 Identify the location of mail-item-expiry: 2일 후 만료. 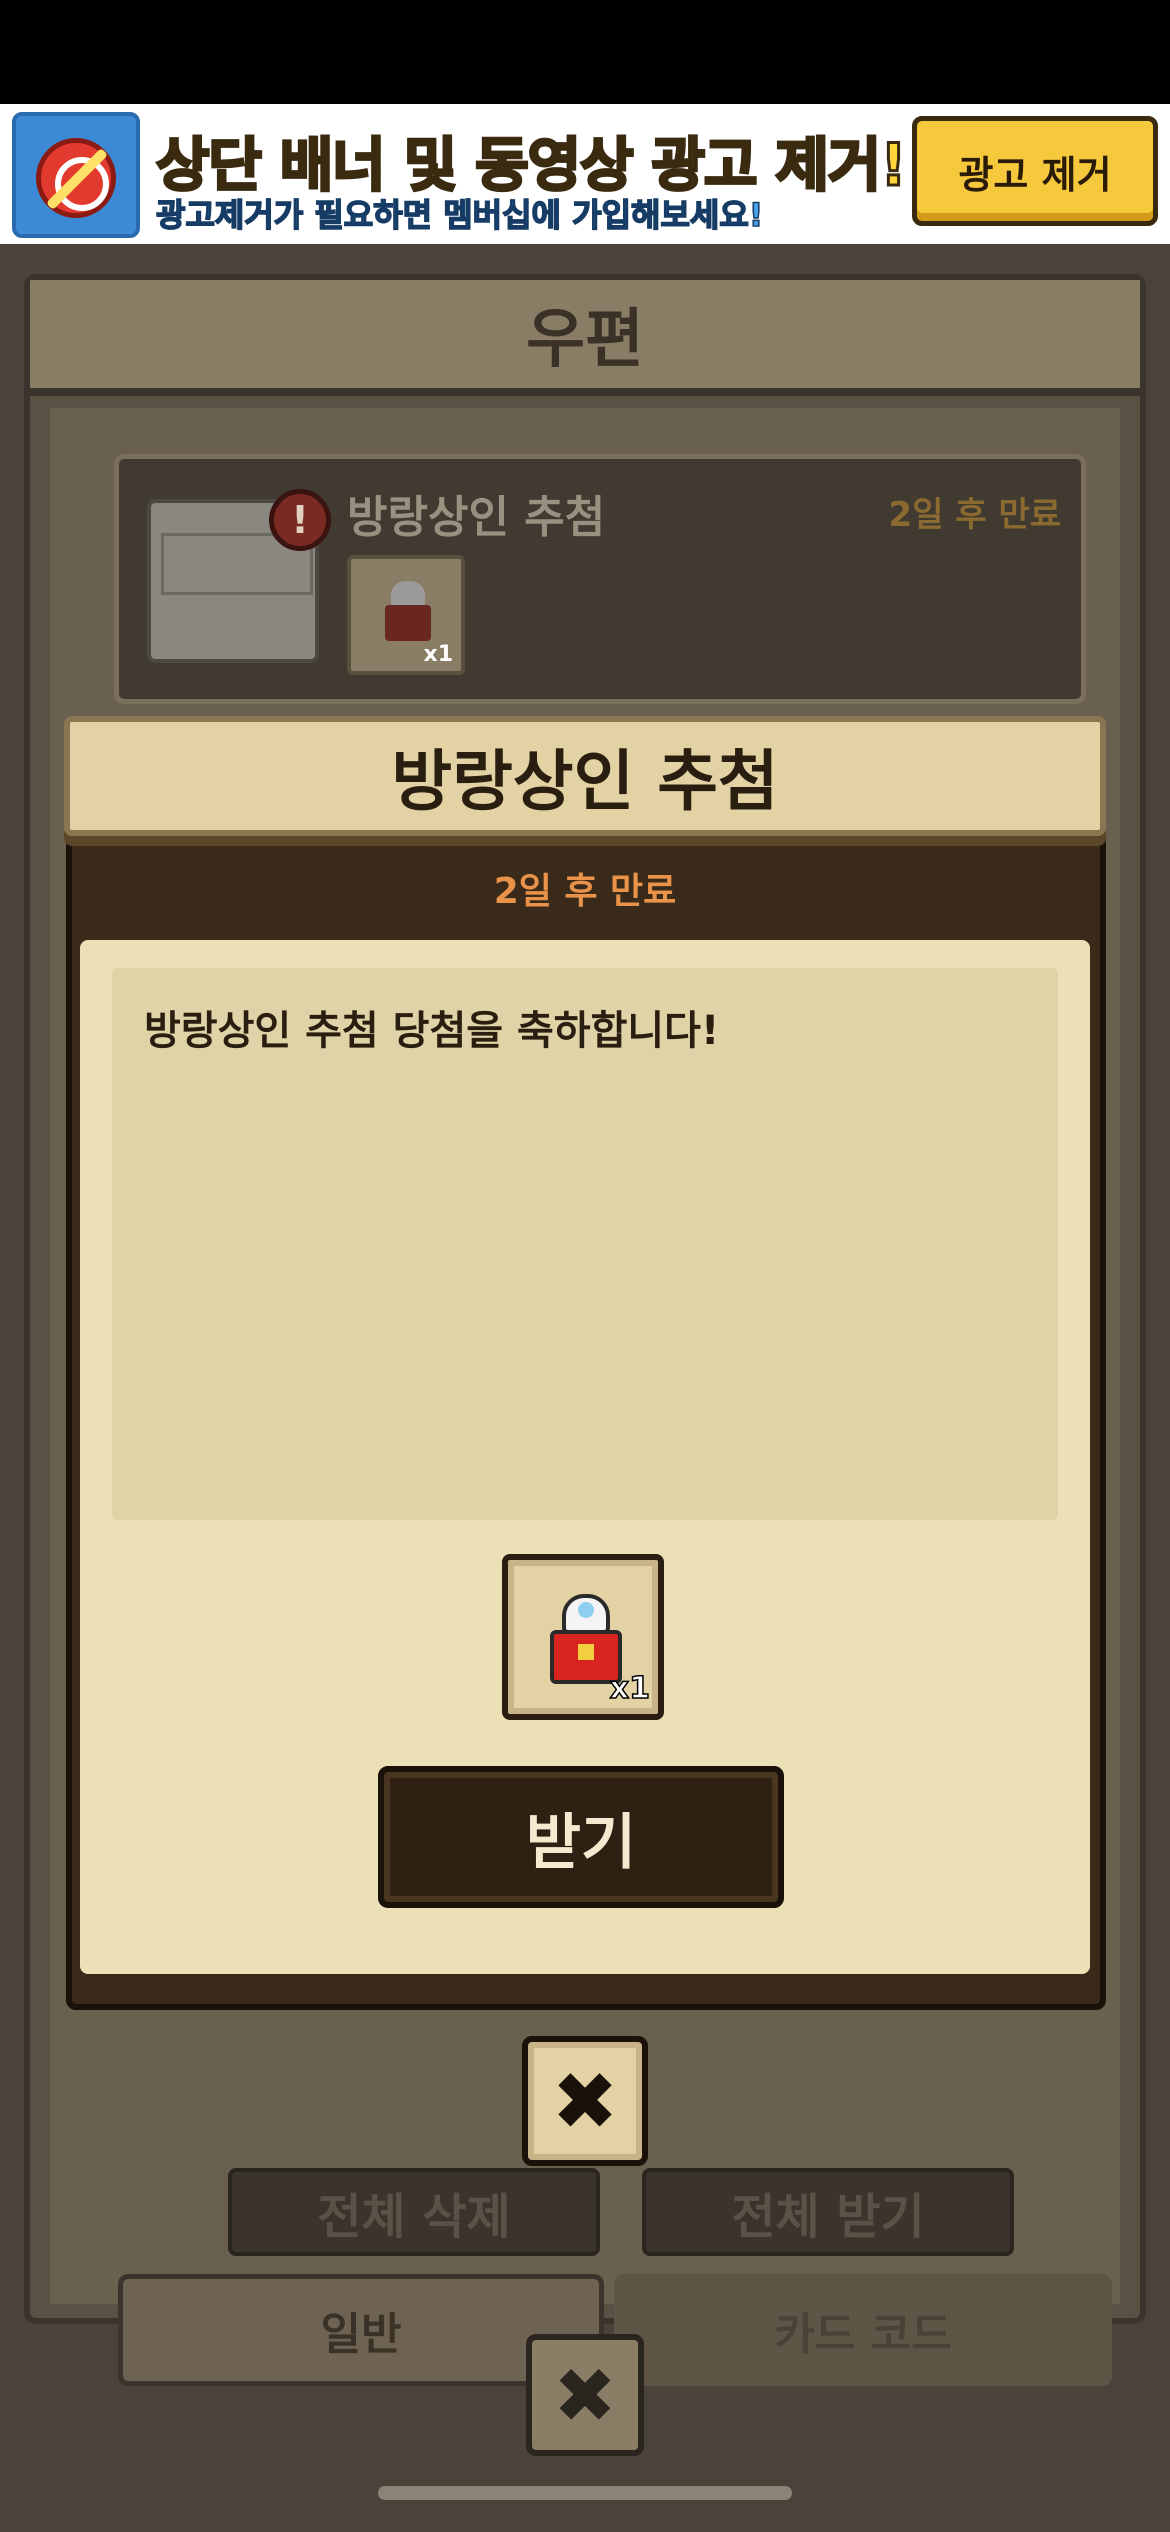
(974, 515).